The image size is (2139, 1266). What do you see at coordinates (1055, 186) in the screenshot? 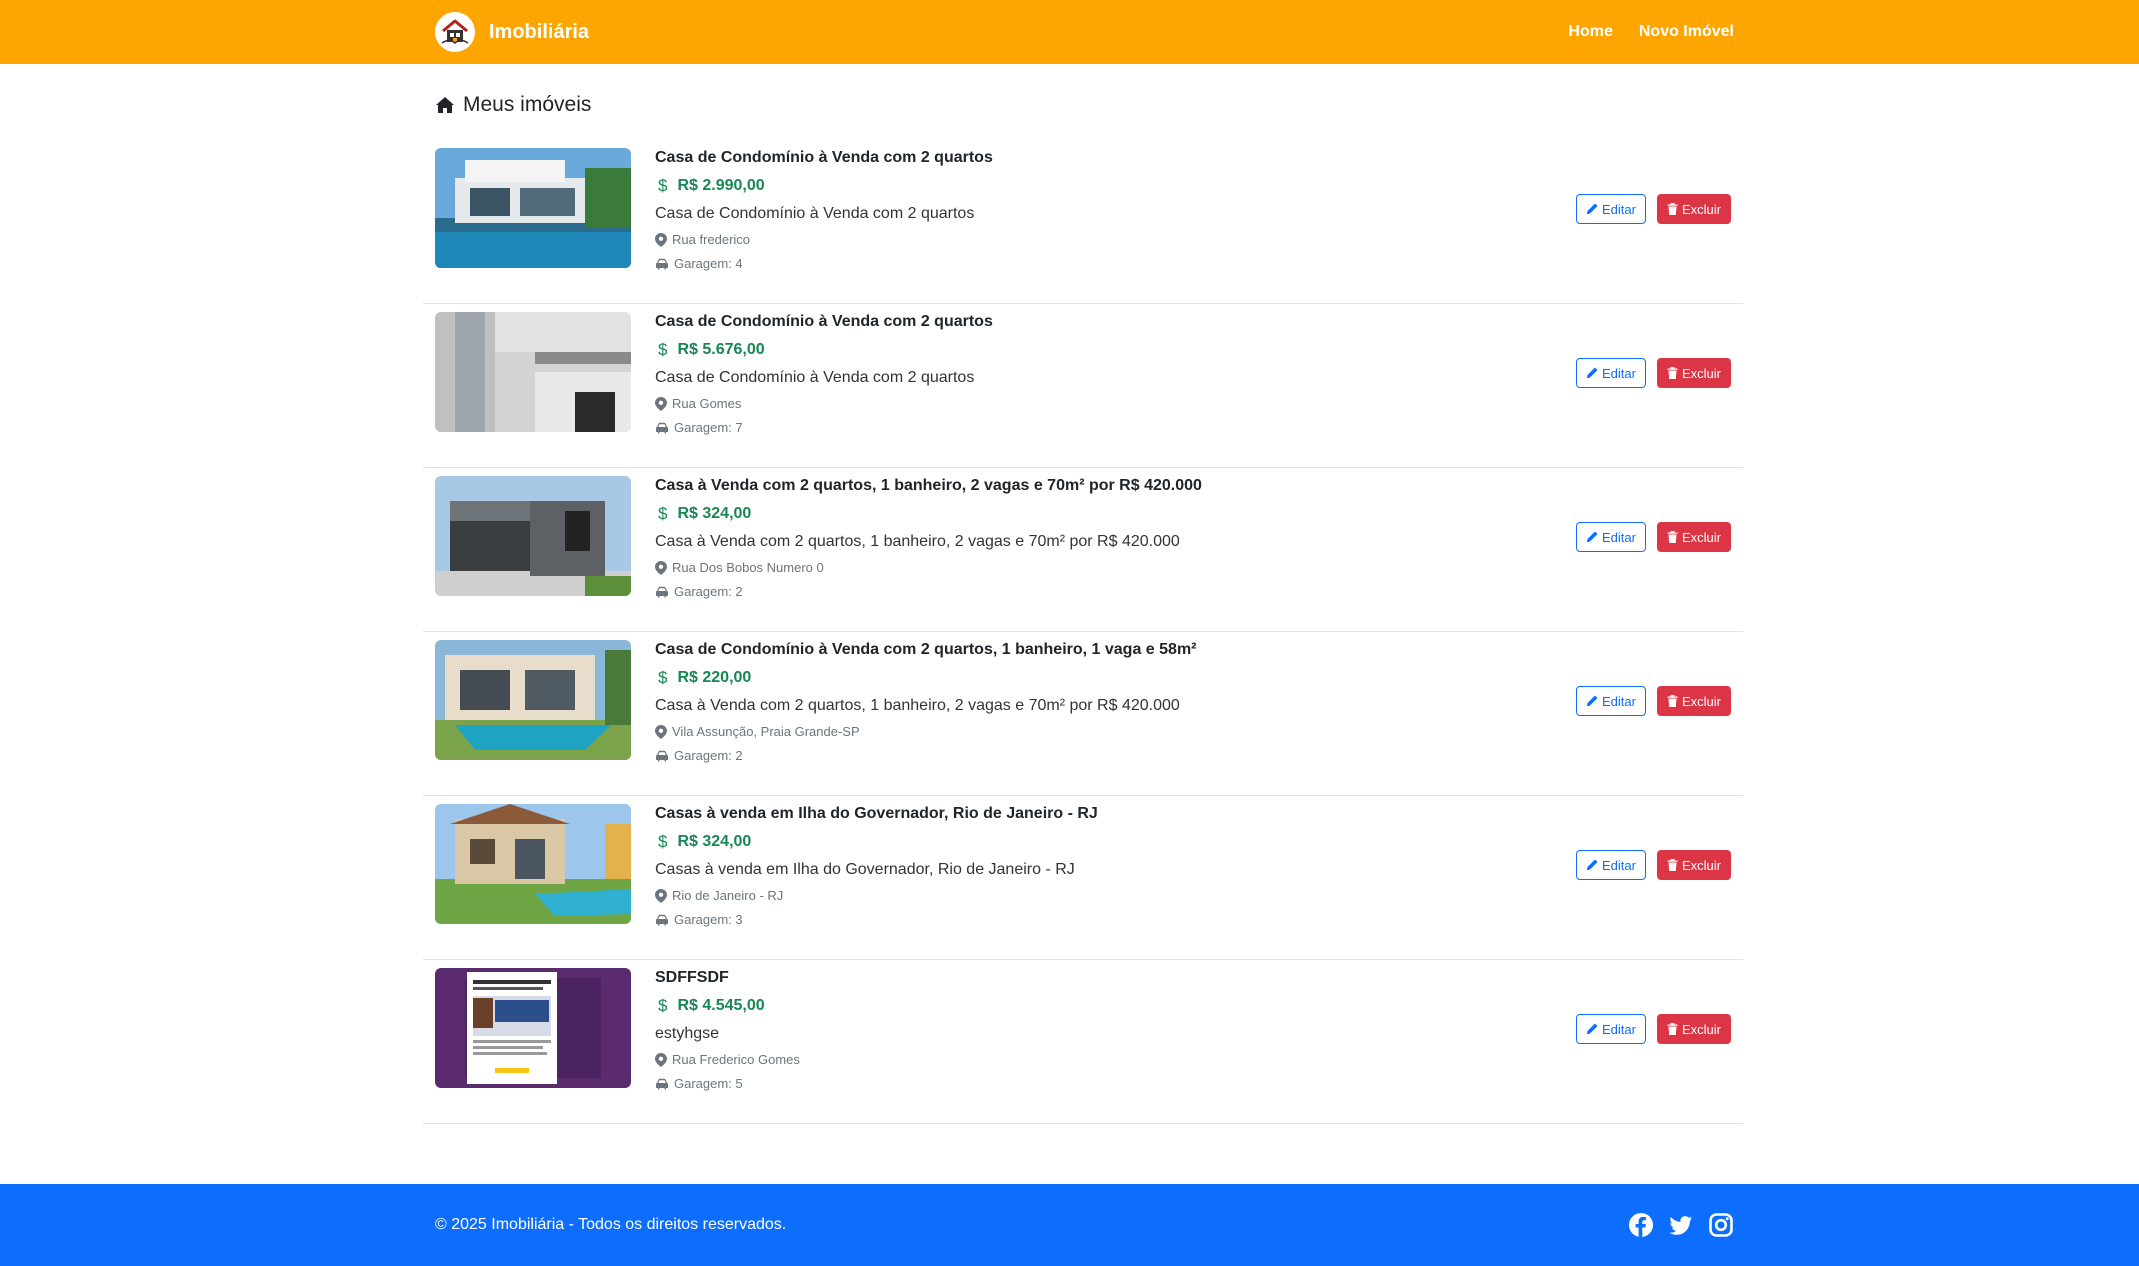
I see `property-price: $ R$ 2.990,00` at bounding box center [1055, 186].